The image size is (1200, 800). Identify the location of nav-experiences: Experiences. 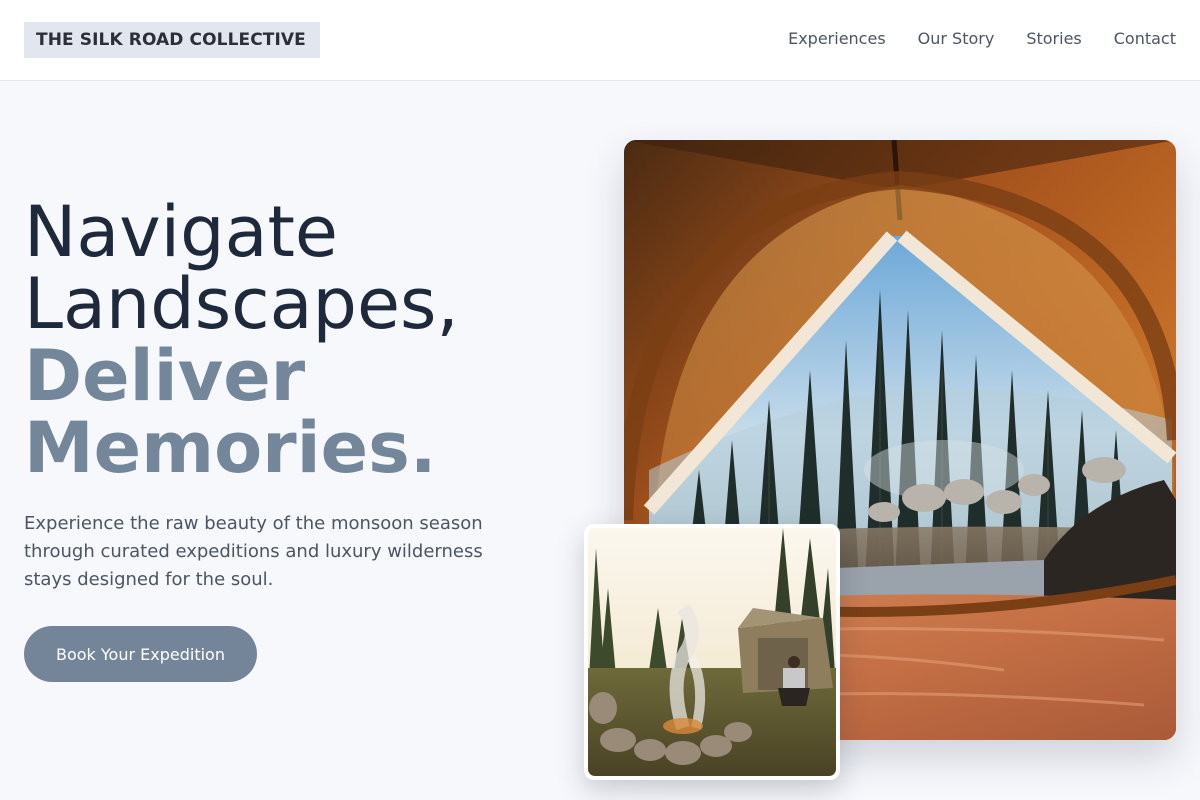
(837, 39).